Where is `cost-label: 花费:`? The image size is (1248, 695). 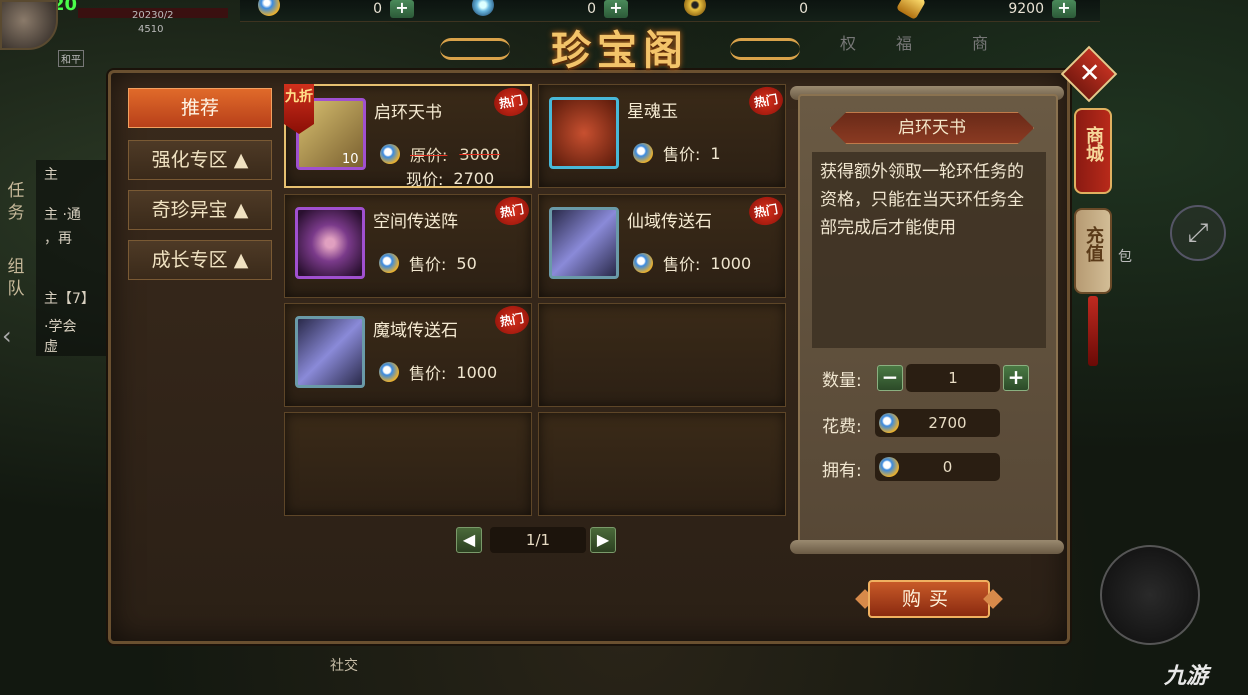 cost-label: 花费: is located at coordinates (842, 427).